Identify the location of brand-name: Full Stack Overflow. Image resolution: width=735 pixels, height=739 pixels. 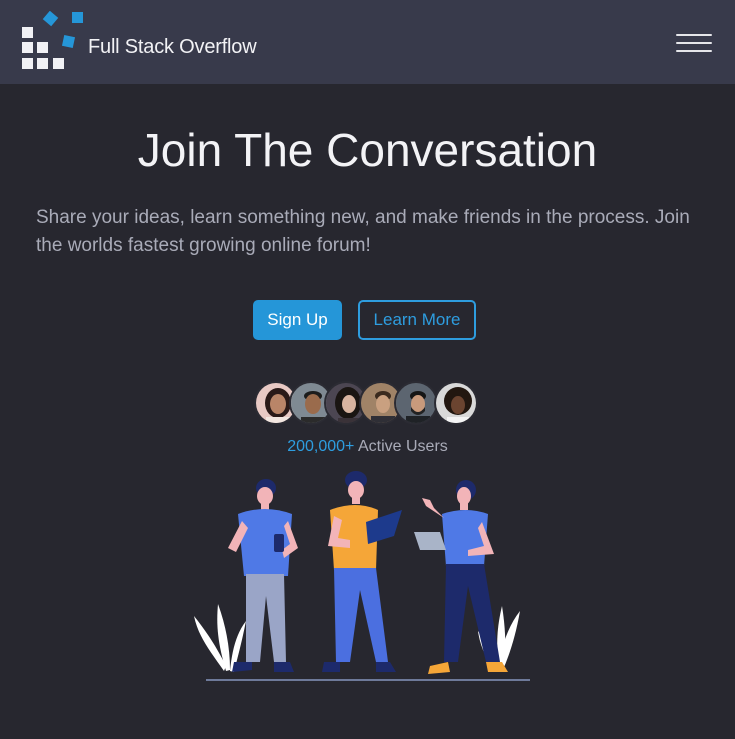
(172, 47).